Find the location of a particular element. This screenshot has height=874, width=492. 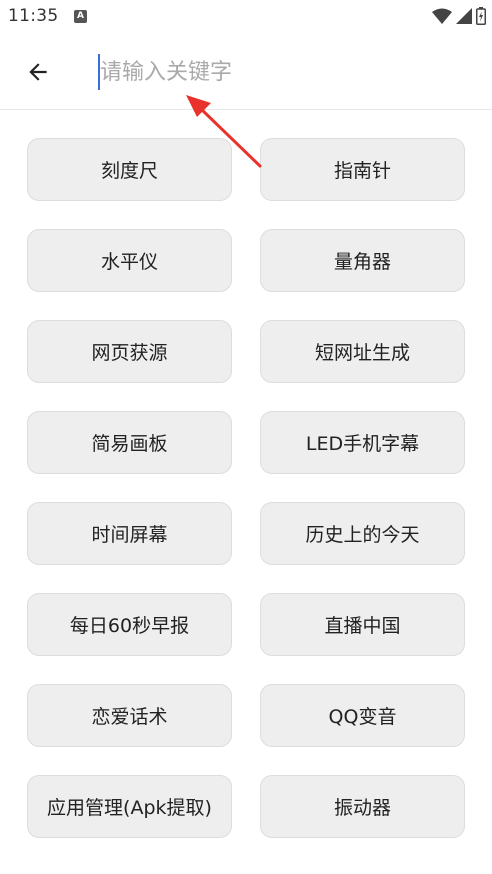

back-button is located at coordinates (38, 72).